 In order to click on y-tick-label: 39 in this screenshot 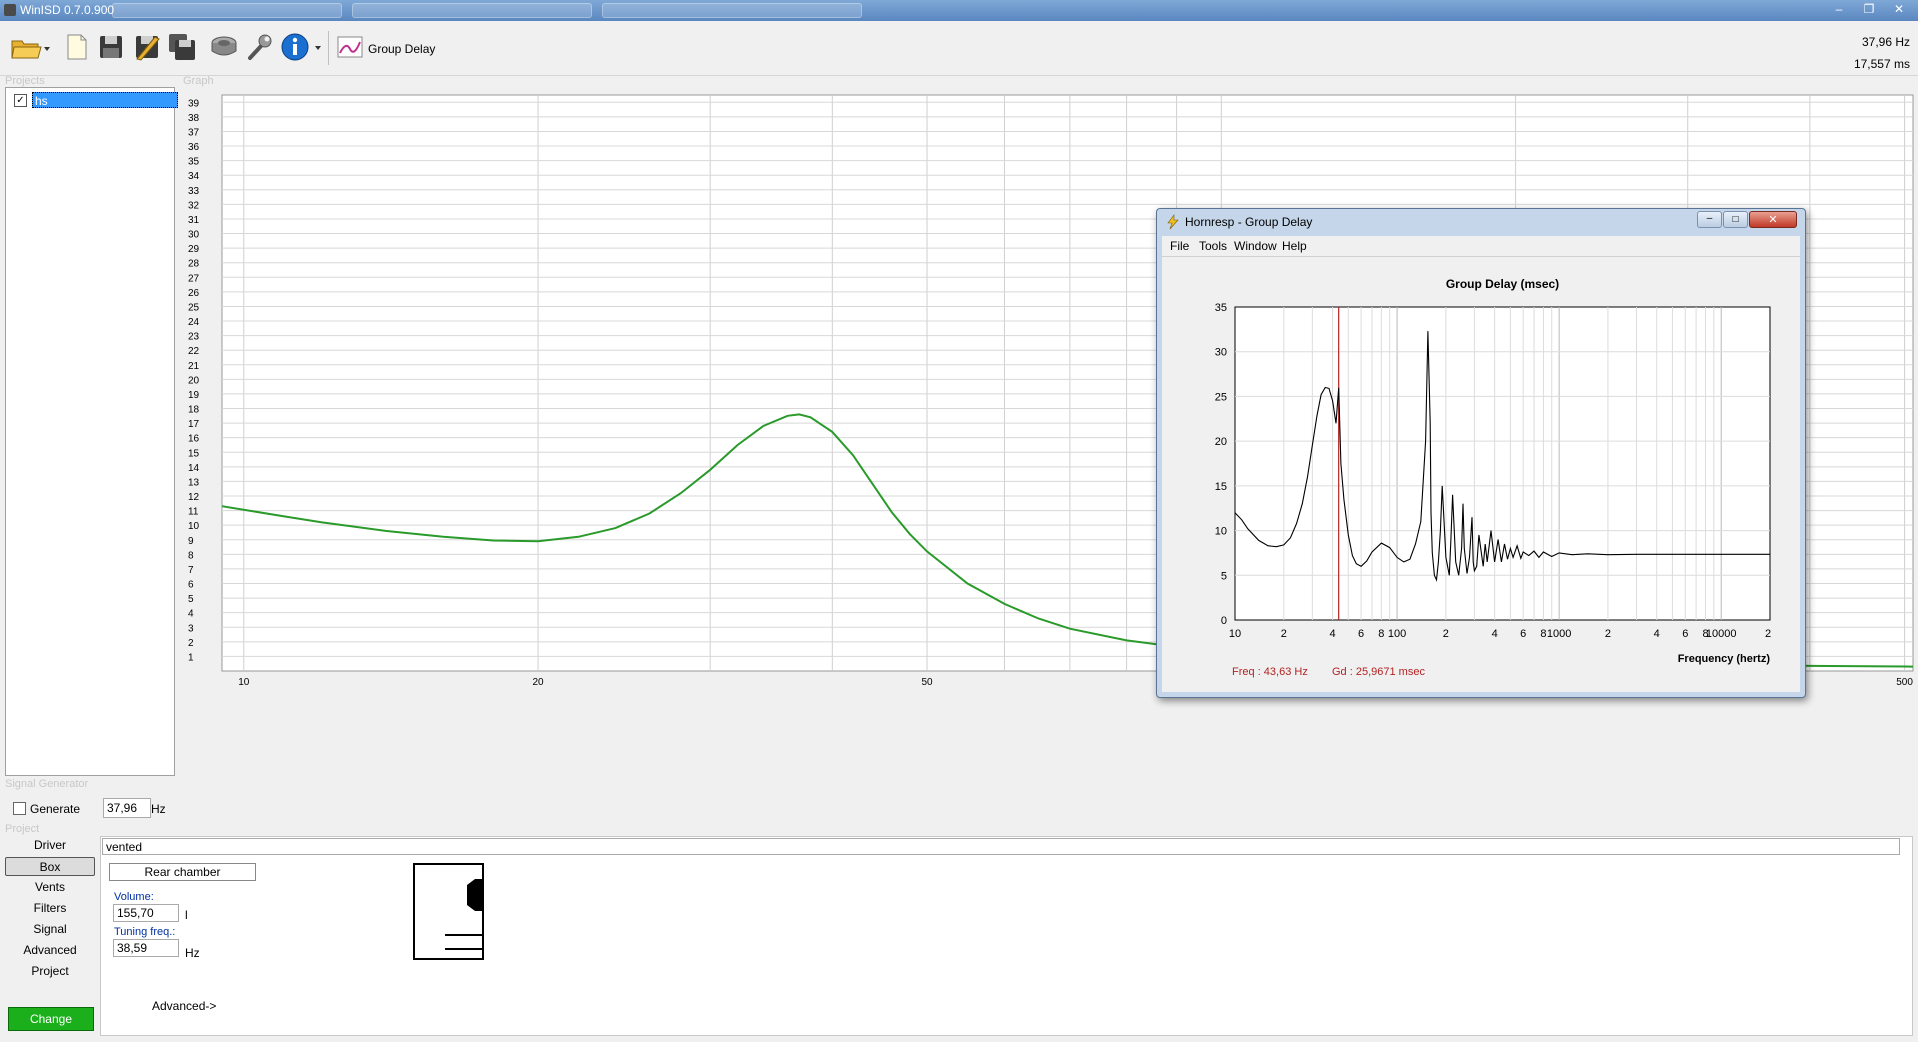, I will do `click(194, 103)`.